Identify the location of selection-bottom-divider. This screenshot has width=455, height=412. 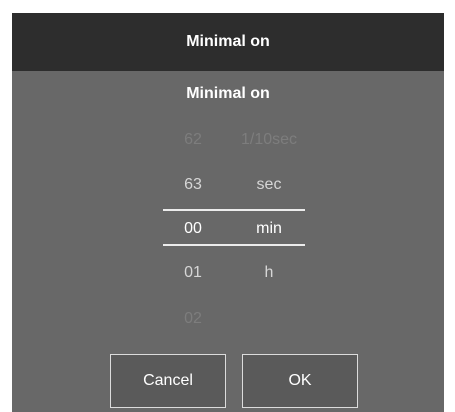
(234, 245).